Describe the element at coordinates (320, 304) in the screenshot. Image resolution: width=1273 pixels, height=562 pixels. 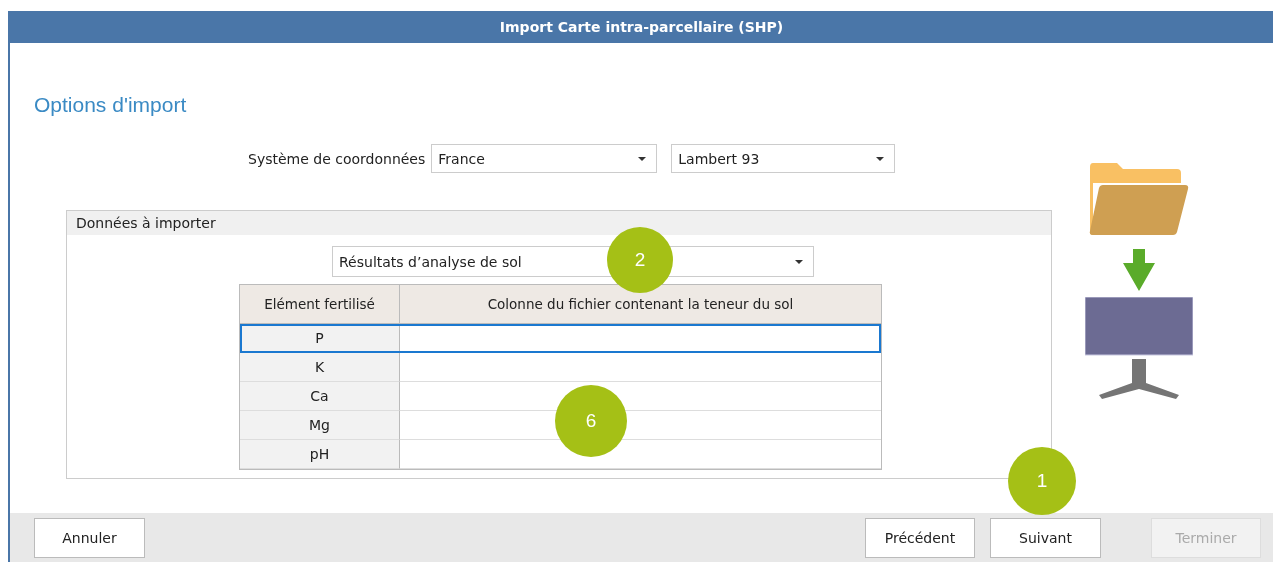
I see `column-header: Elément fertilisé` at that location.